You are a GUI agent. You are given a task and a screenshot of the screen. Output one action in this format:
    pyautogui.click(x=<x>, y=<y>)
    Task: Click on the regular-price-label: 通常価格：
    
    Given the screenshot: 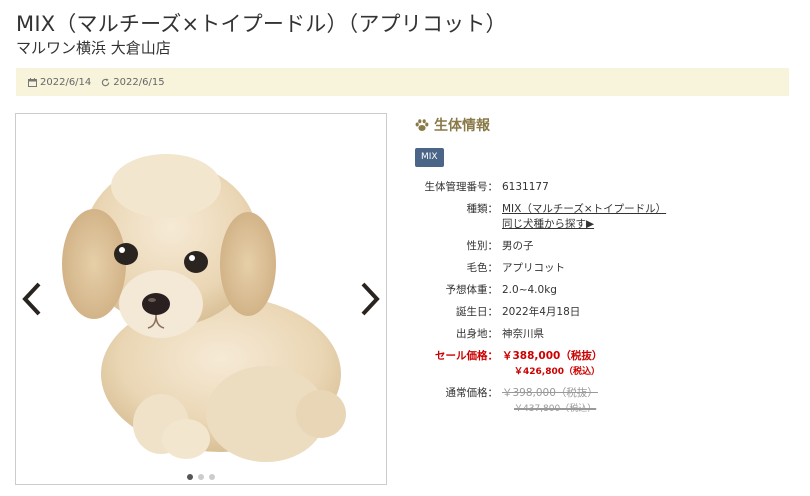 What is the action you would take?
    pyautogui.click(x=472, y=393)
    